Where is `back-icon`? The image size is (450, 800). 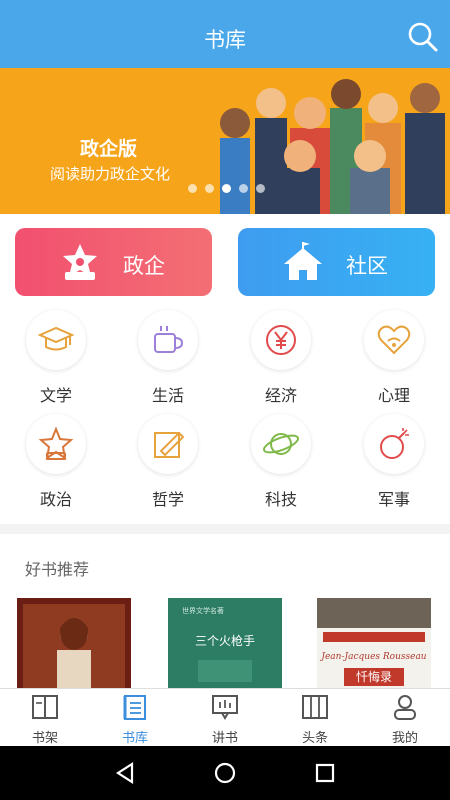 back-icon is located at coordinates (125, 773).